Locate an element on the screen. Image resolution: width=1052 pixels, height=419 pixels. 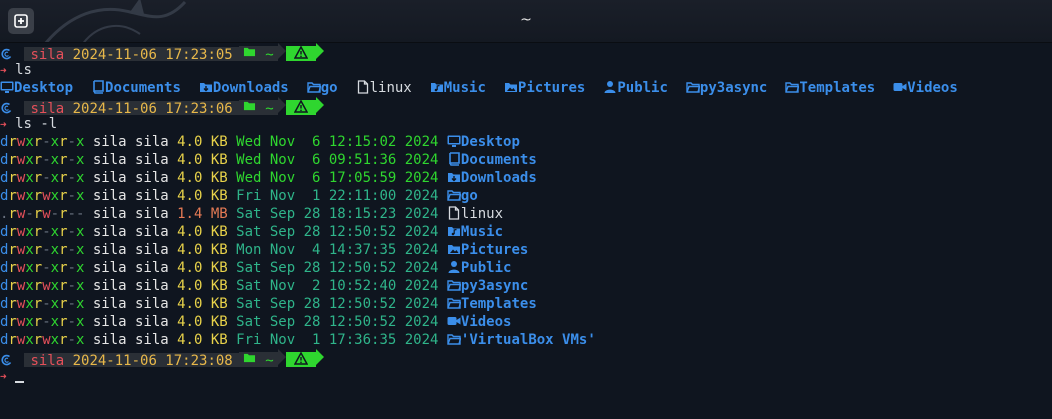
entry-name: Public is located at coordinates (486, 268).